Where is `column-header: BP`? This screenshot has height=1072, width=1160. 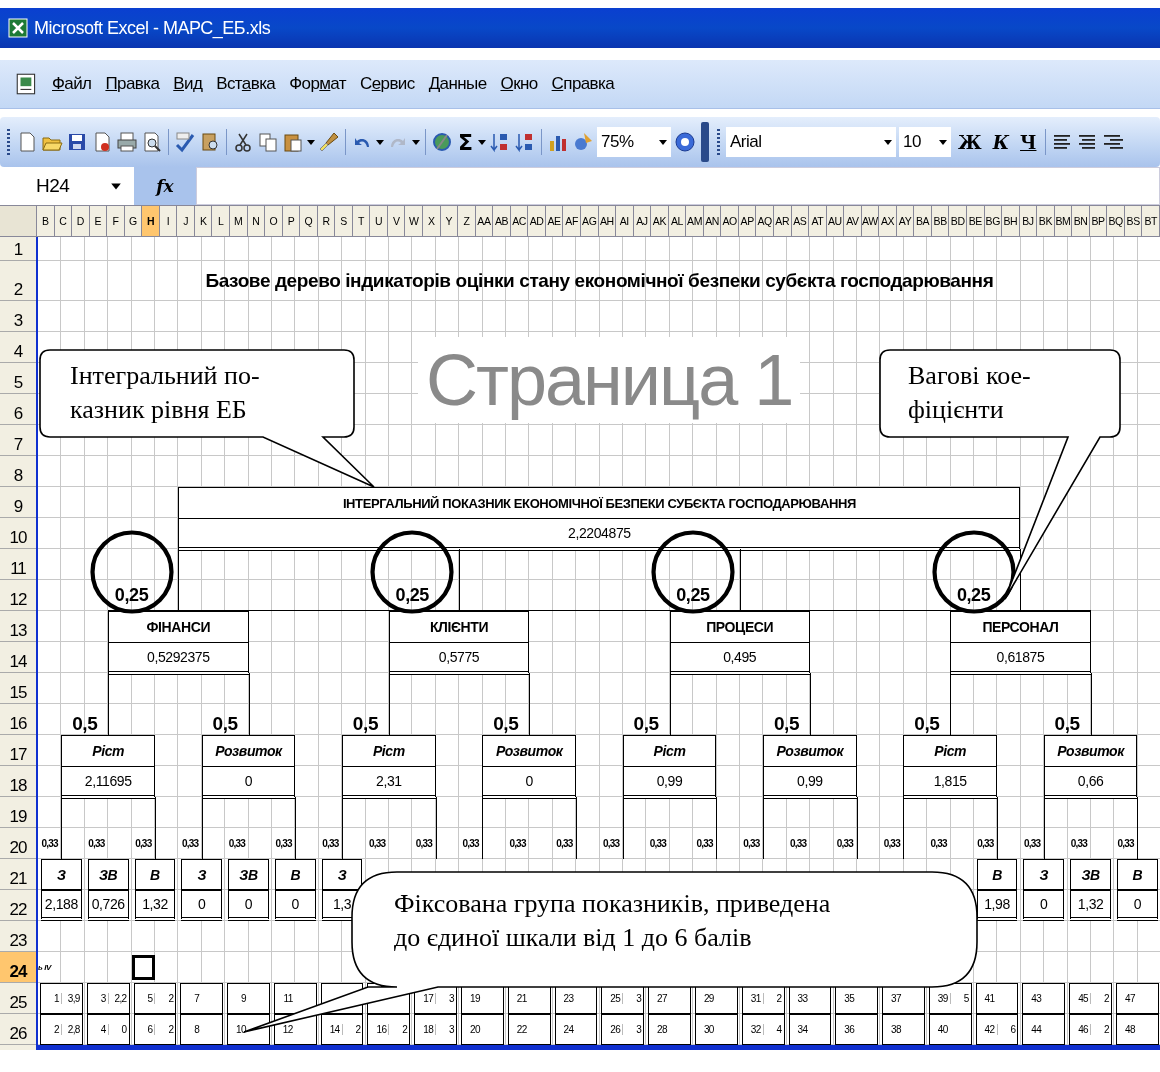 column-header: BP is located at coordinates (1098, 221).